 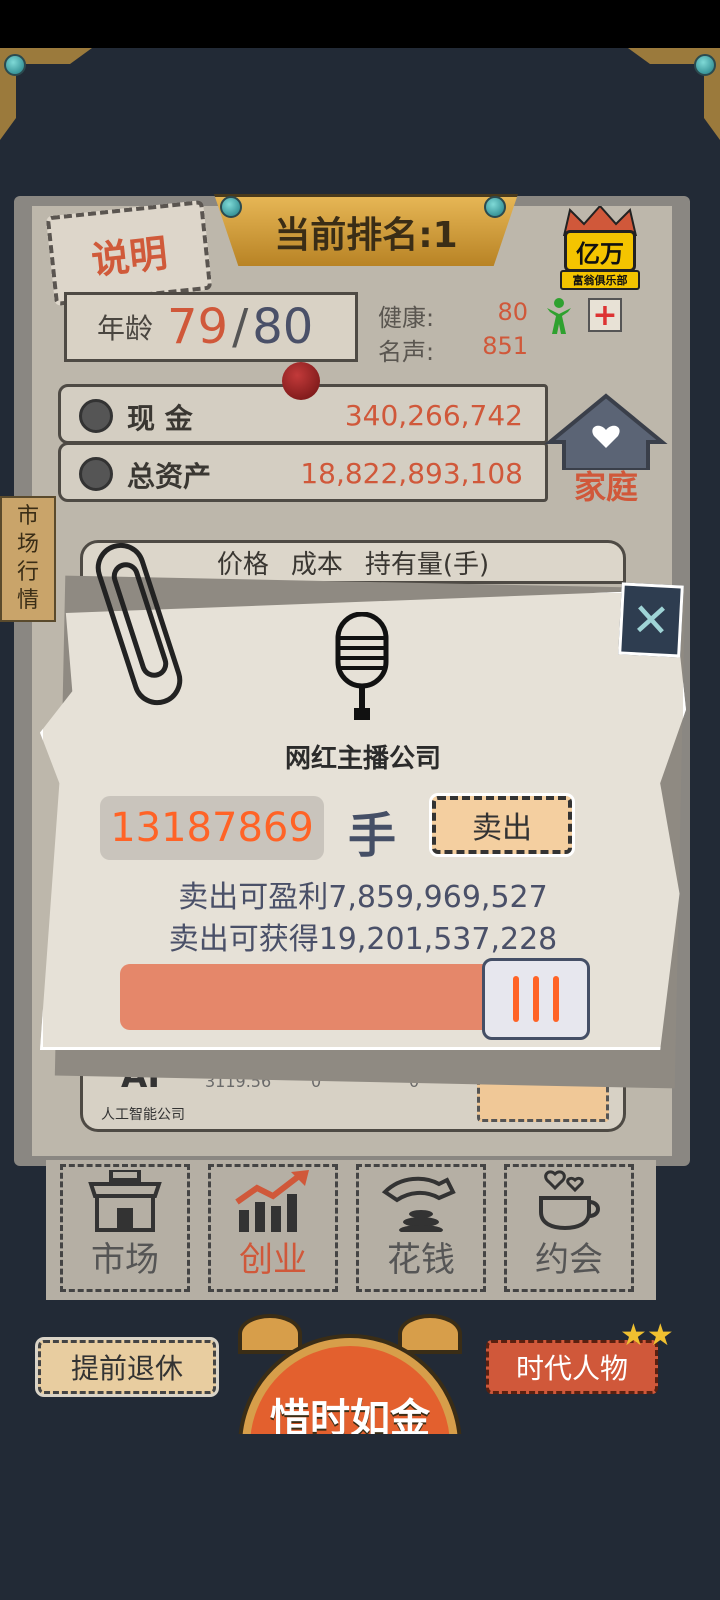 What do you see at coordinates (169, 476) in the screenshot?
I see `assets-label: 总资产` at bounding box center [169, 476].